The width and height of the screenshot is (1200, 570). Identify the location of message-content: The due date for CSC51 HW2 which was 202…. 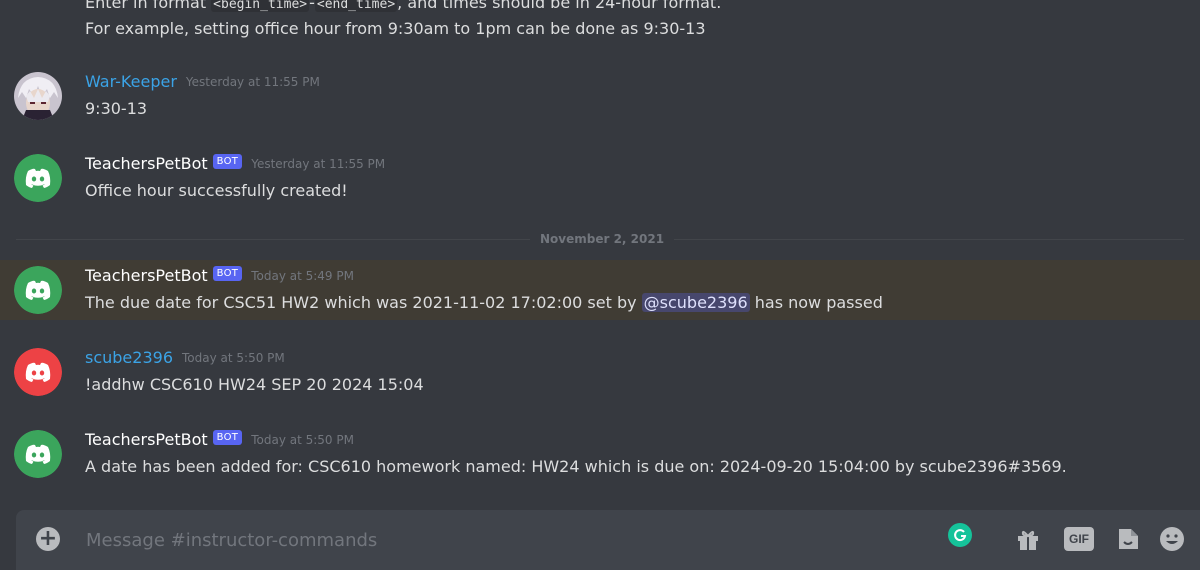
(484, 302).